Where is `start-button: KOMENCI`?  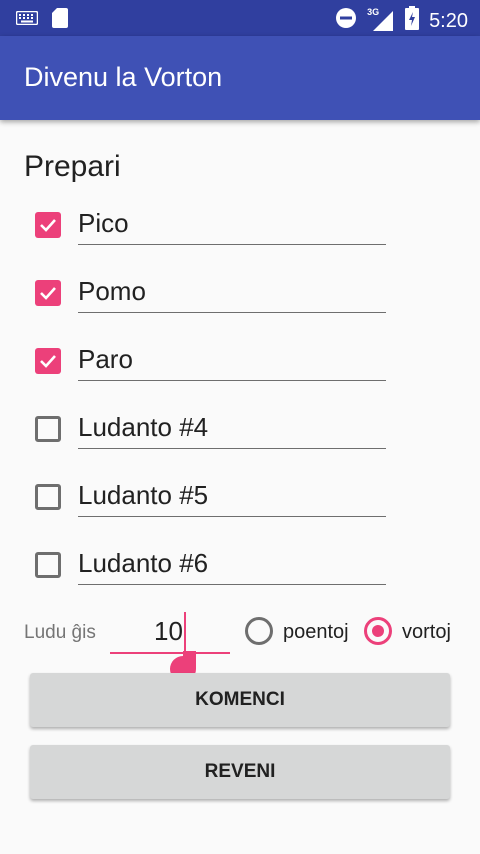 start-button: KOMENCI is located at coordinates (240, 700).